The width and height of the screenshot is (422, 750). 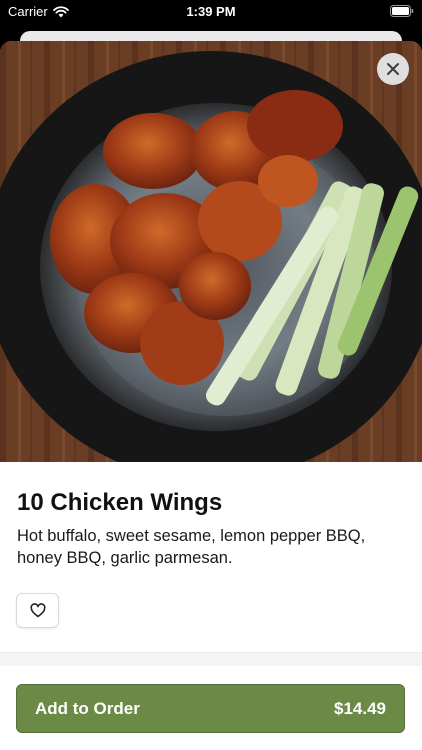 I want to click on order-footer: Add to Order $14.49, so click(x=211, y=708).